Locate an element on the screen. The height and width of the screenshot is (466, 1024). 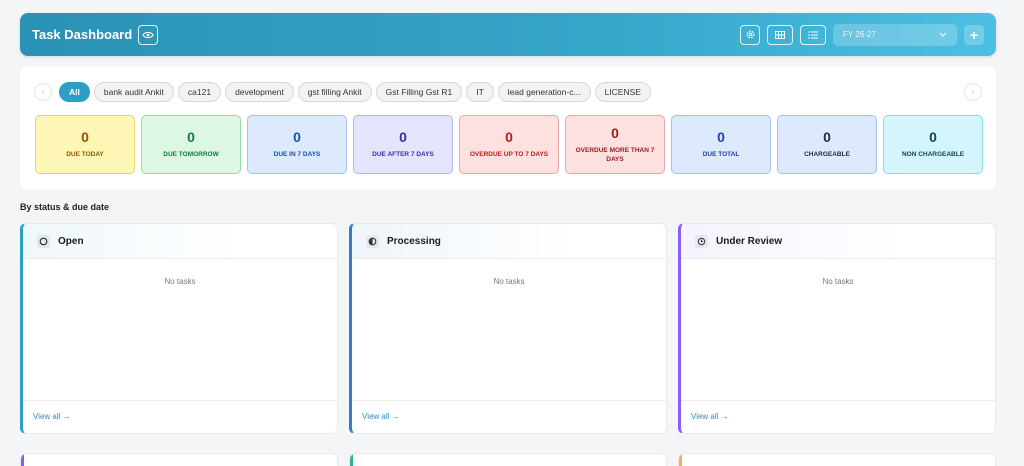
column-header: Open is located at coordinates (180, 241).